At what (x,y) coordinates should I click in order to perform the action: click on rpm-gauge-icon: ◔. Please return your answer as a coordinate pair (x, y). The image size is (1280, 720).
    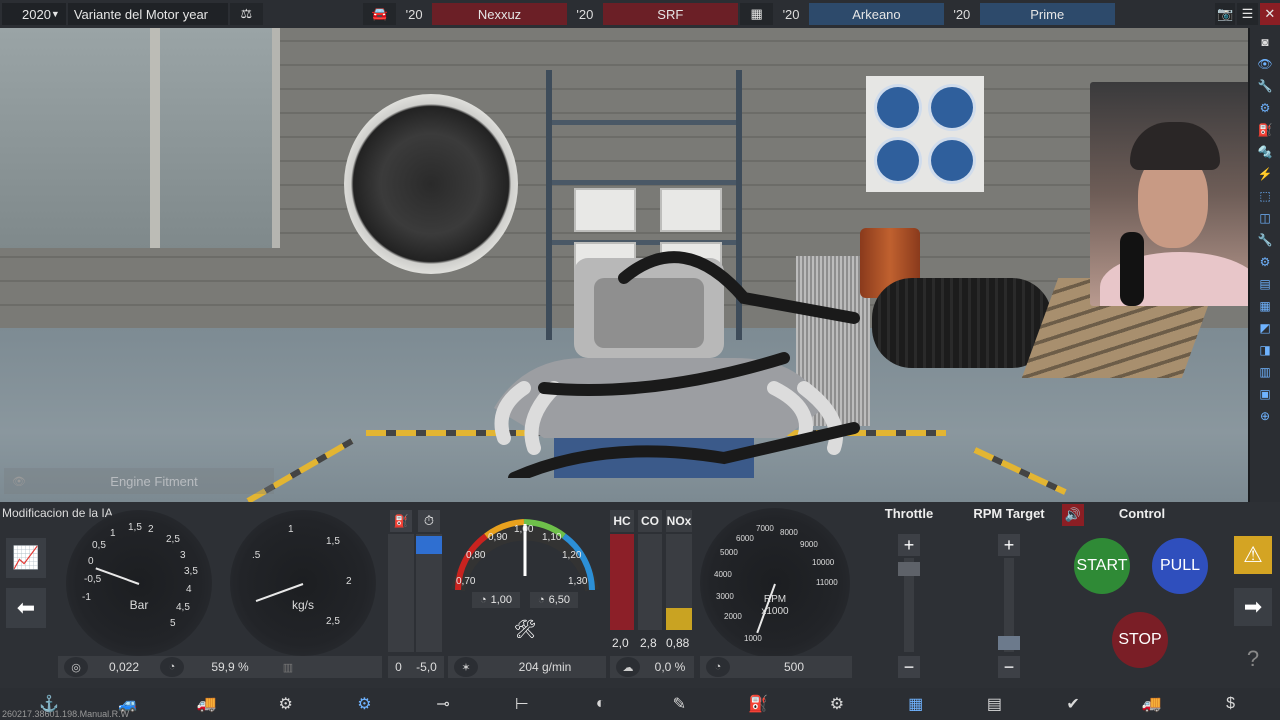
    Looking at the image, I should click on (718, 667).